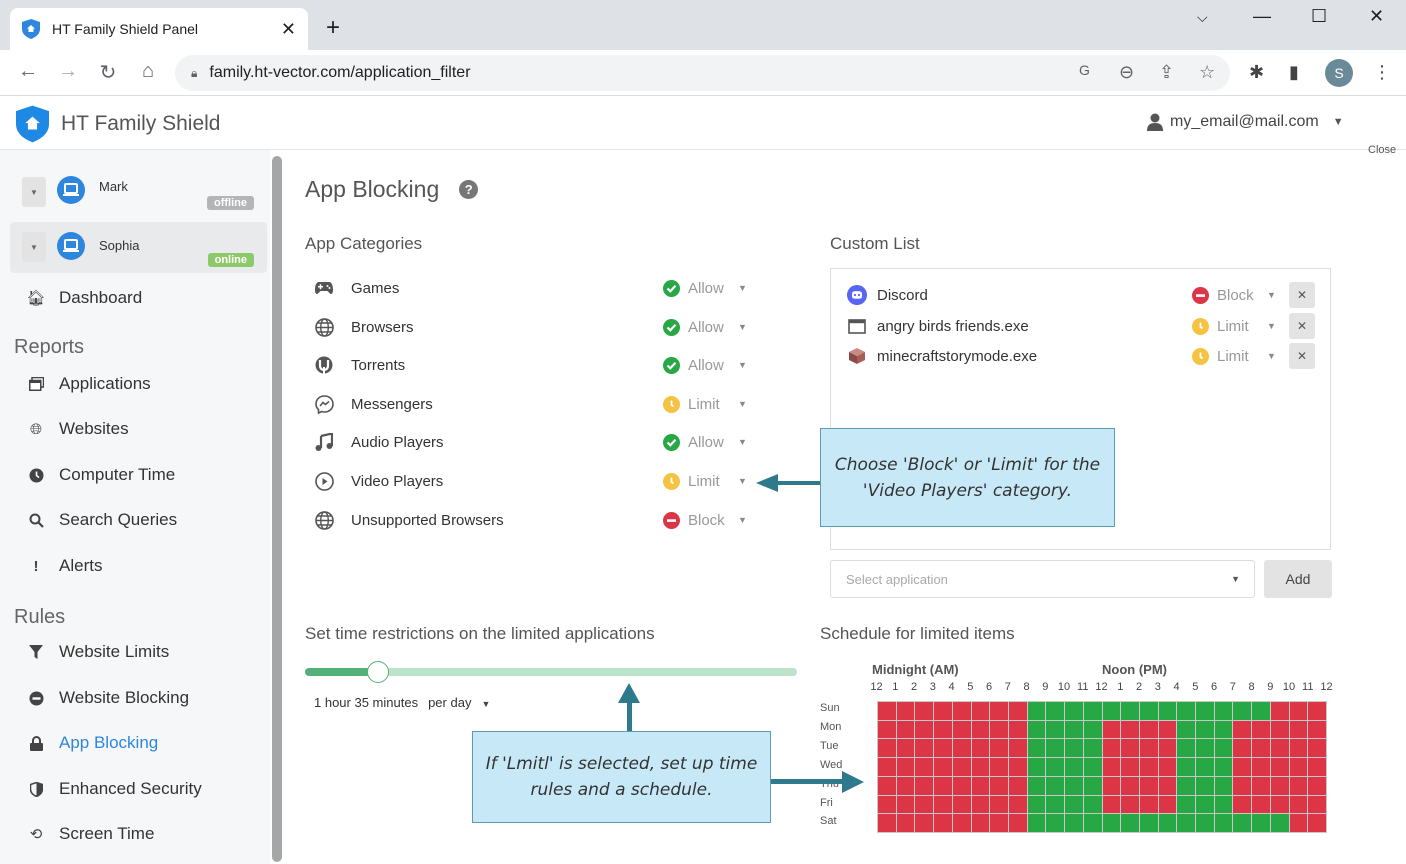  What do you see at coordinates (1382, 72) in the screenshot?
I see `menu-kebab-icon: ⋮` at bounding box center [1382, 72].